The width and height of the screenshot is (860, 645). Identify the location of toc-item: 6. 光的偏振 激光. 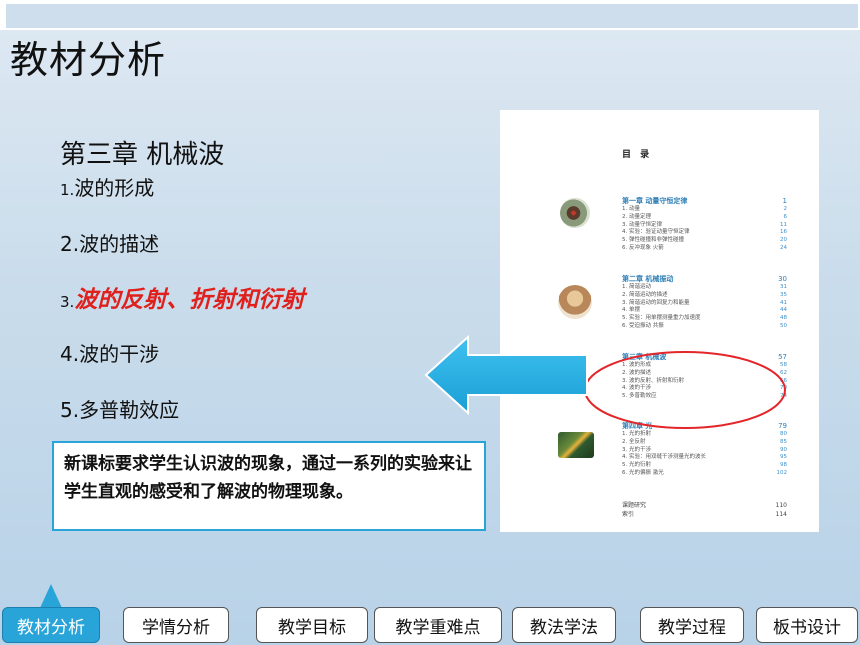
(643, 472).